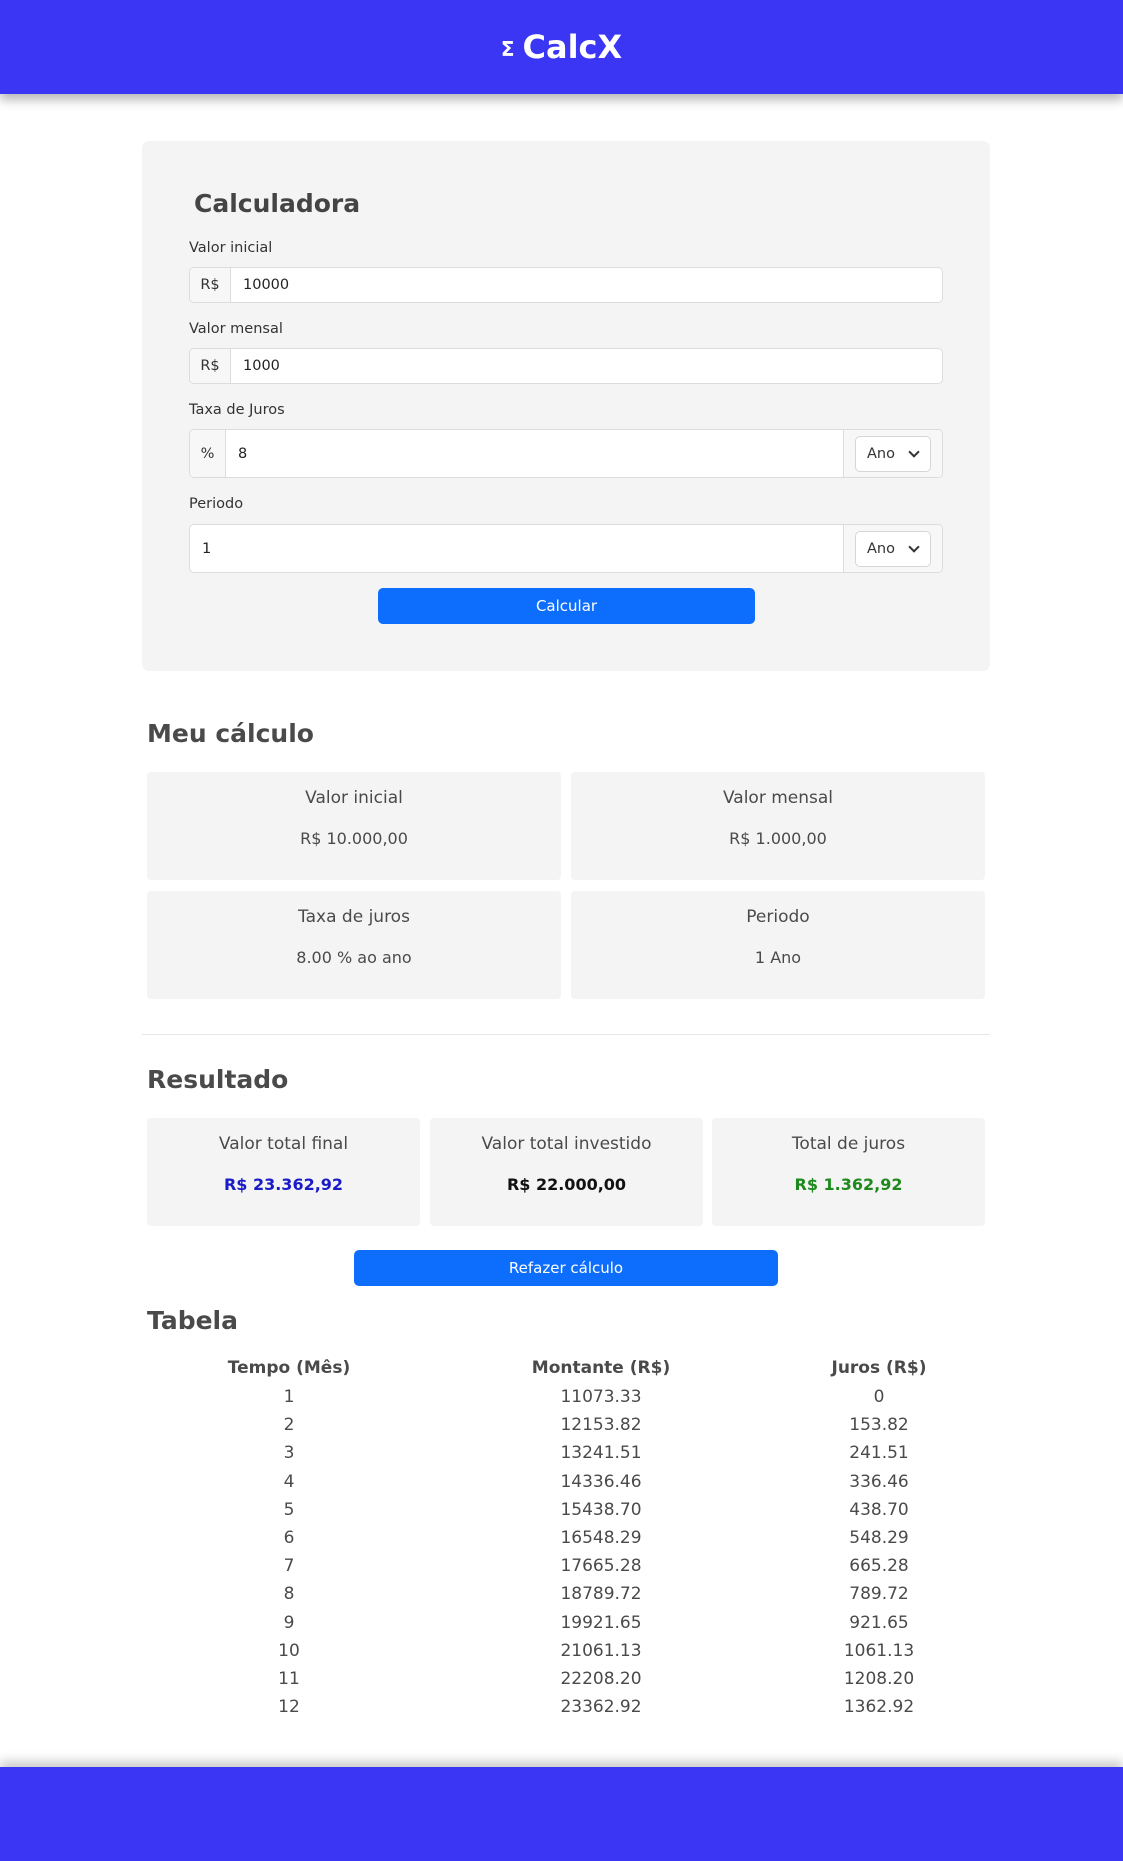 Image resolution: width=1123 pixels, height=1861 pixels. What do you see at coordinates (778, 826) in the screenshot?
I see `summary-monthly-card: Valor mensal R$ 1.000,00` at bounding box center [778, 826].